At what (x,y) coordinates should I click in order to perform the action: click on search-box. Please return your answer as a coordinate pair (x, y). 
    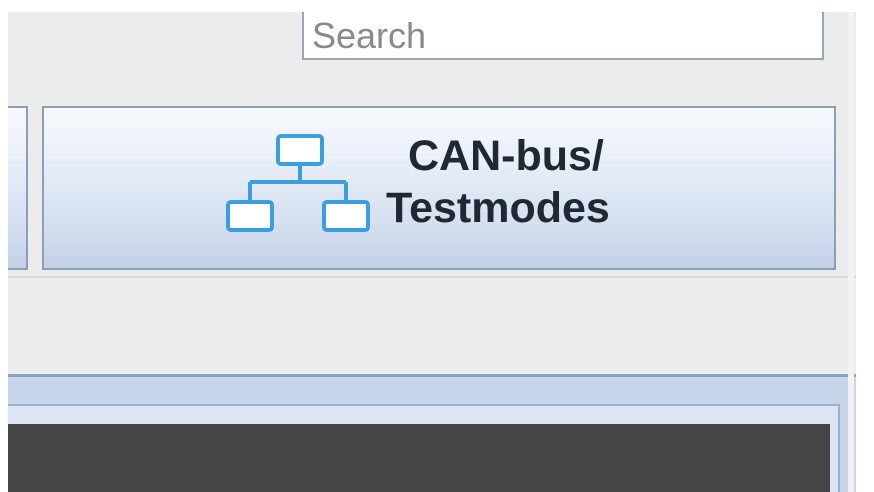
    Looking at the image, I should click on (563, 36).